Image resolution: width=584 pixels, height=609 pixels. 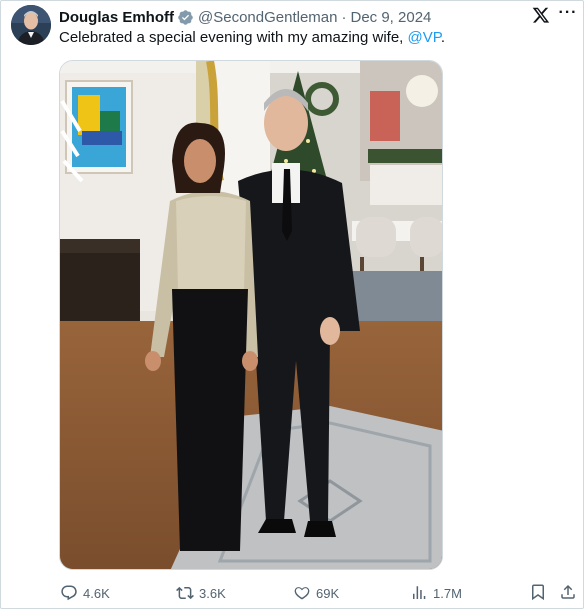 What do you see at coordinates (447, 593) in the screenshot?
I see `views-count: 1.7M` at bounding box center [447, 593].